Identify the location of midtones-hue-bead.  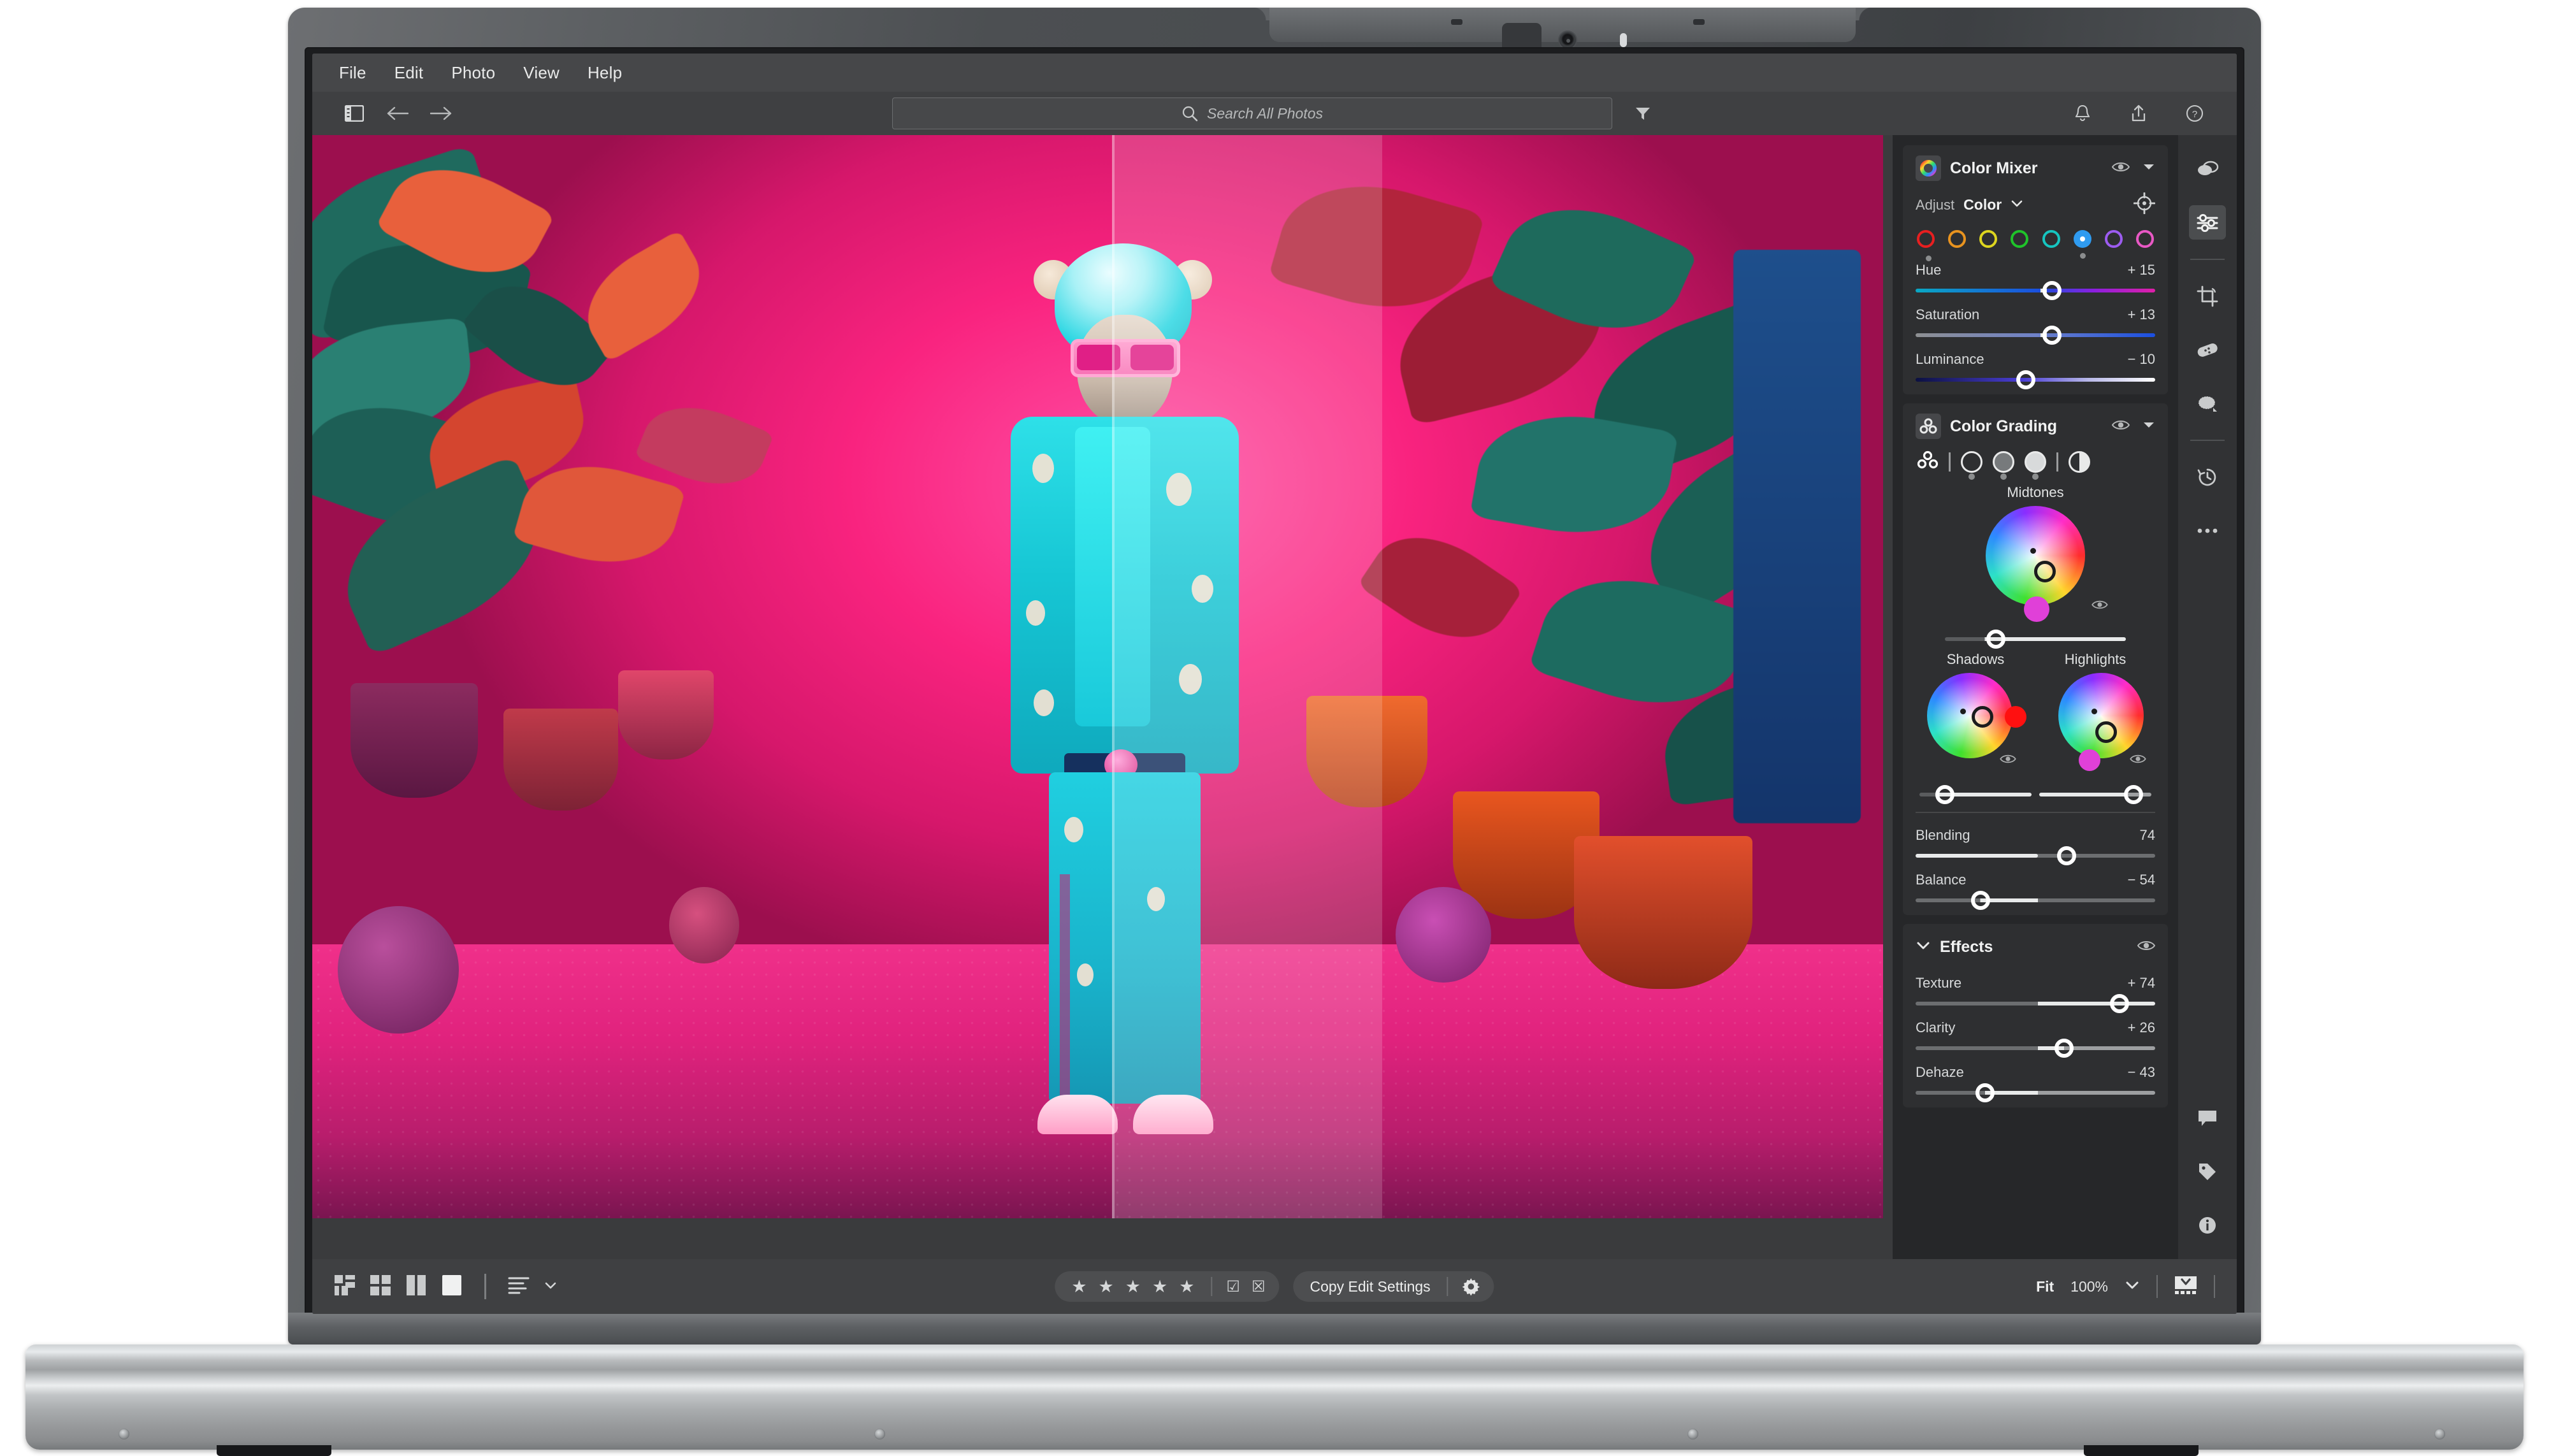
(2036, 609).